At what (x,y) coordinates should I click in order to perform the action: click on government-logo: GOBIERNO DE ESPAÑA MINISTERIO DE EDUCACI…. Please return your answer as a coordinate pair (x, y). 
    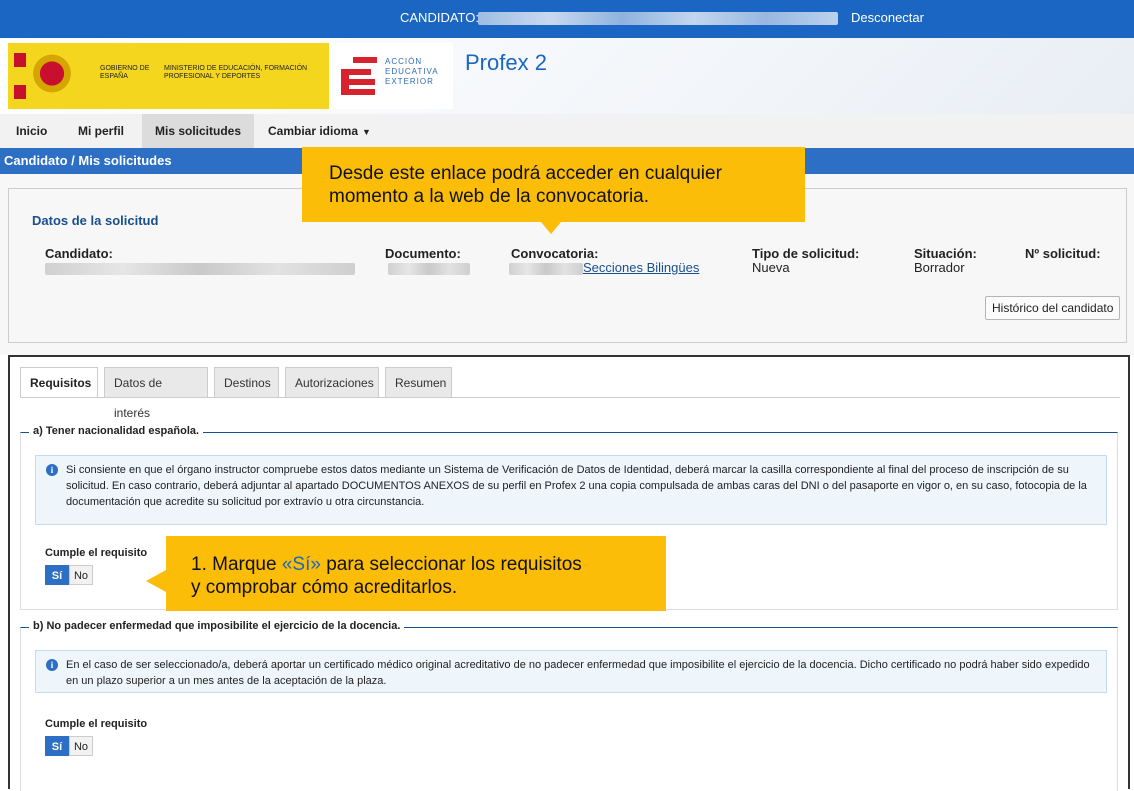
    Looking at the image, I should click on (168, 76).